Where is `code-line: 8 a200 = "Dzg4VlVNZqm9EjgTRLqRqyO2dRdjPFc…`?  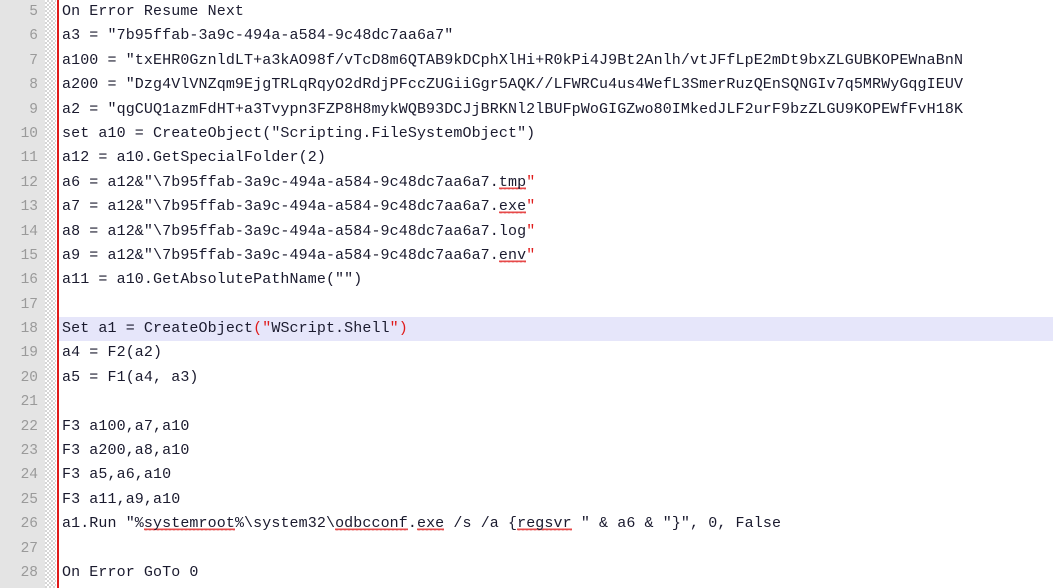 code-line: 8 a200 = "Dzg4VlVNZqm9EjgTRLqRqyO2dRdjPFc… is located at coordinates (526, 85).